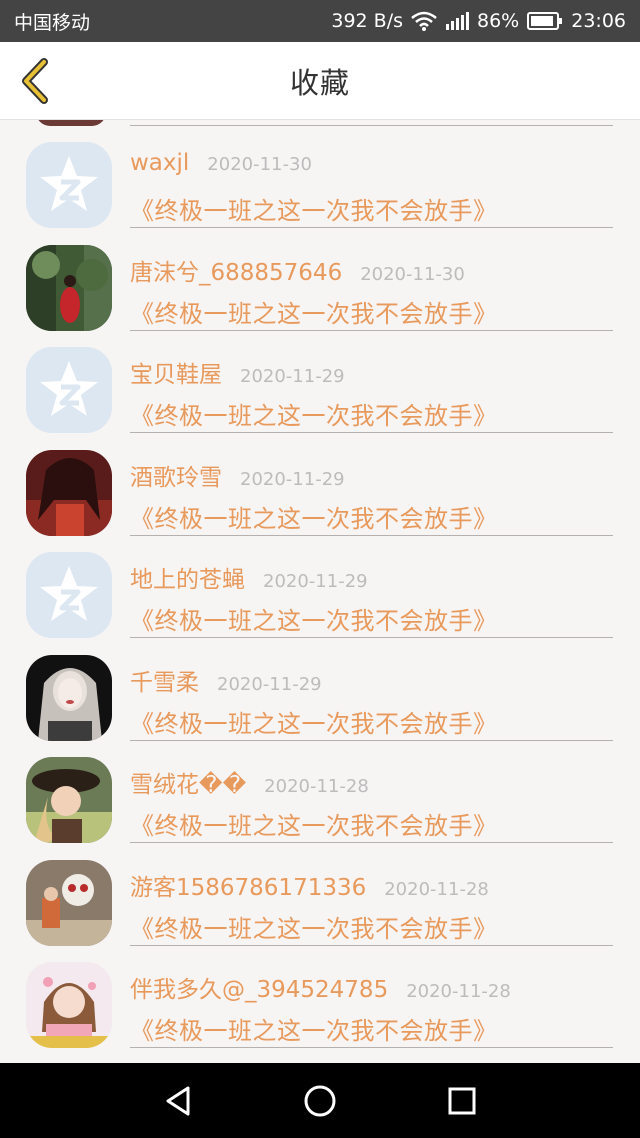 This screenshot has height=1138, width=640. I want to click on circle-home-icon, so click(320, 1101).